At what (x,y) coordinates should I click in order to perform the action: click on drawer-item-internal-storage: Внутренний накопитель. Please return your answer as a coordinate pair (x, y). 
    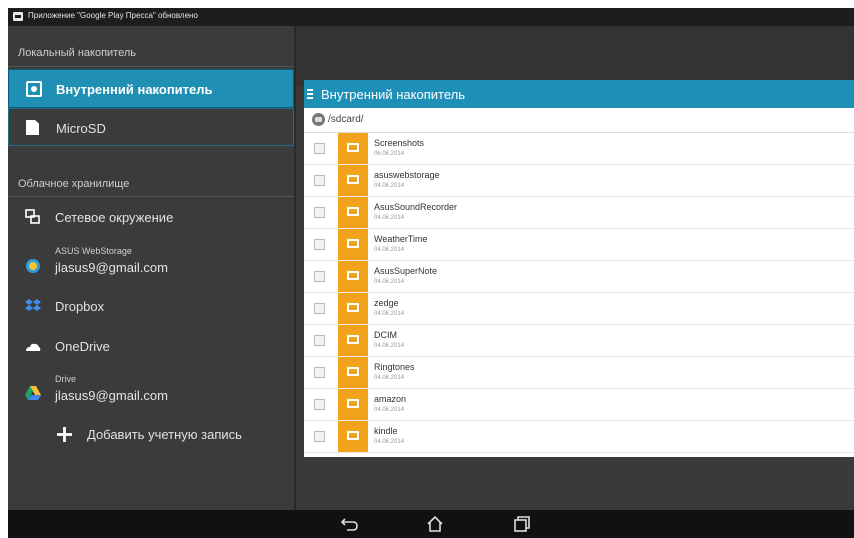
    Looking at the image, I should click on (151, 88).